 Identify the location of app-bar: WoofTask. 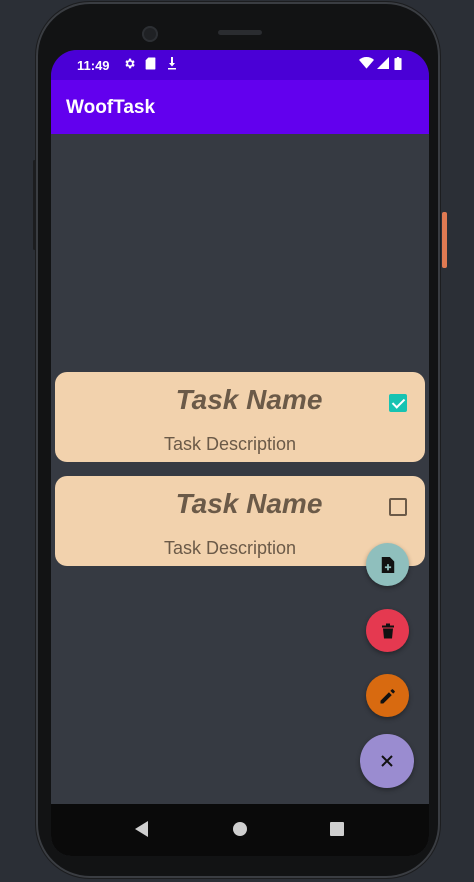
(240, 107).